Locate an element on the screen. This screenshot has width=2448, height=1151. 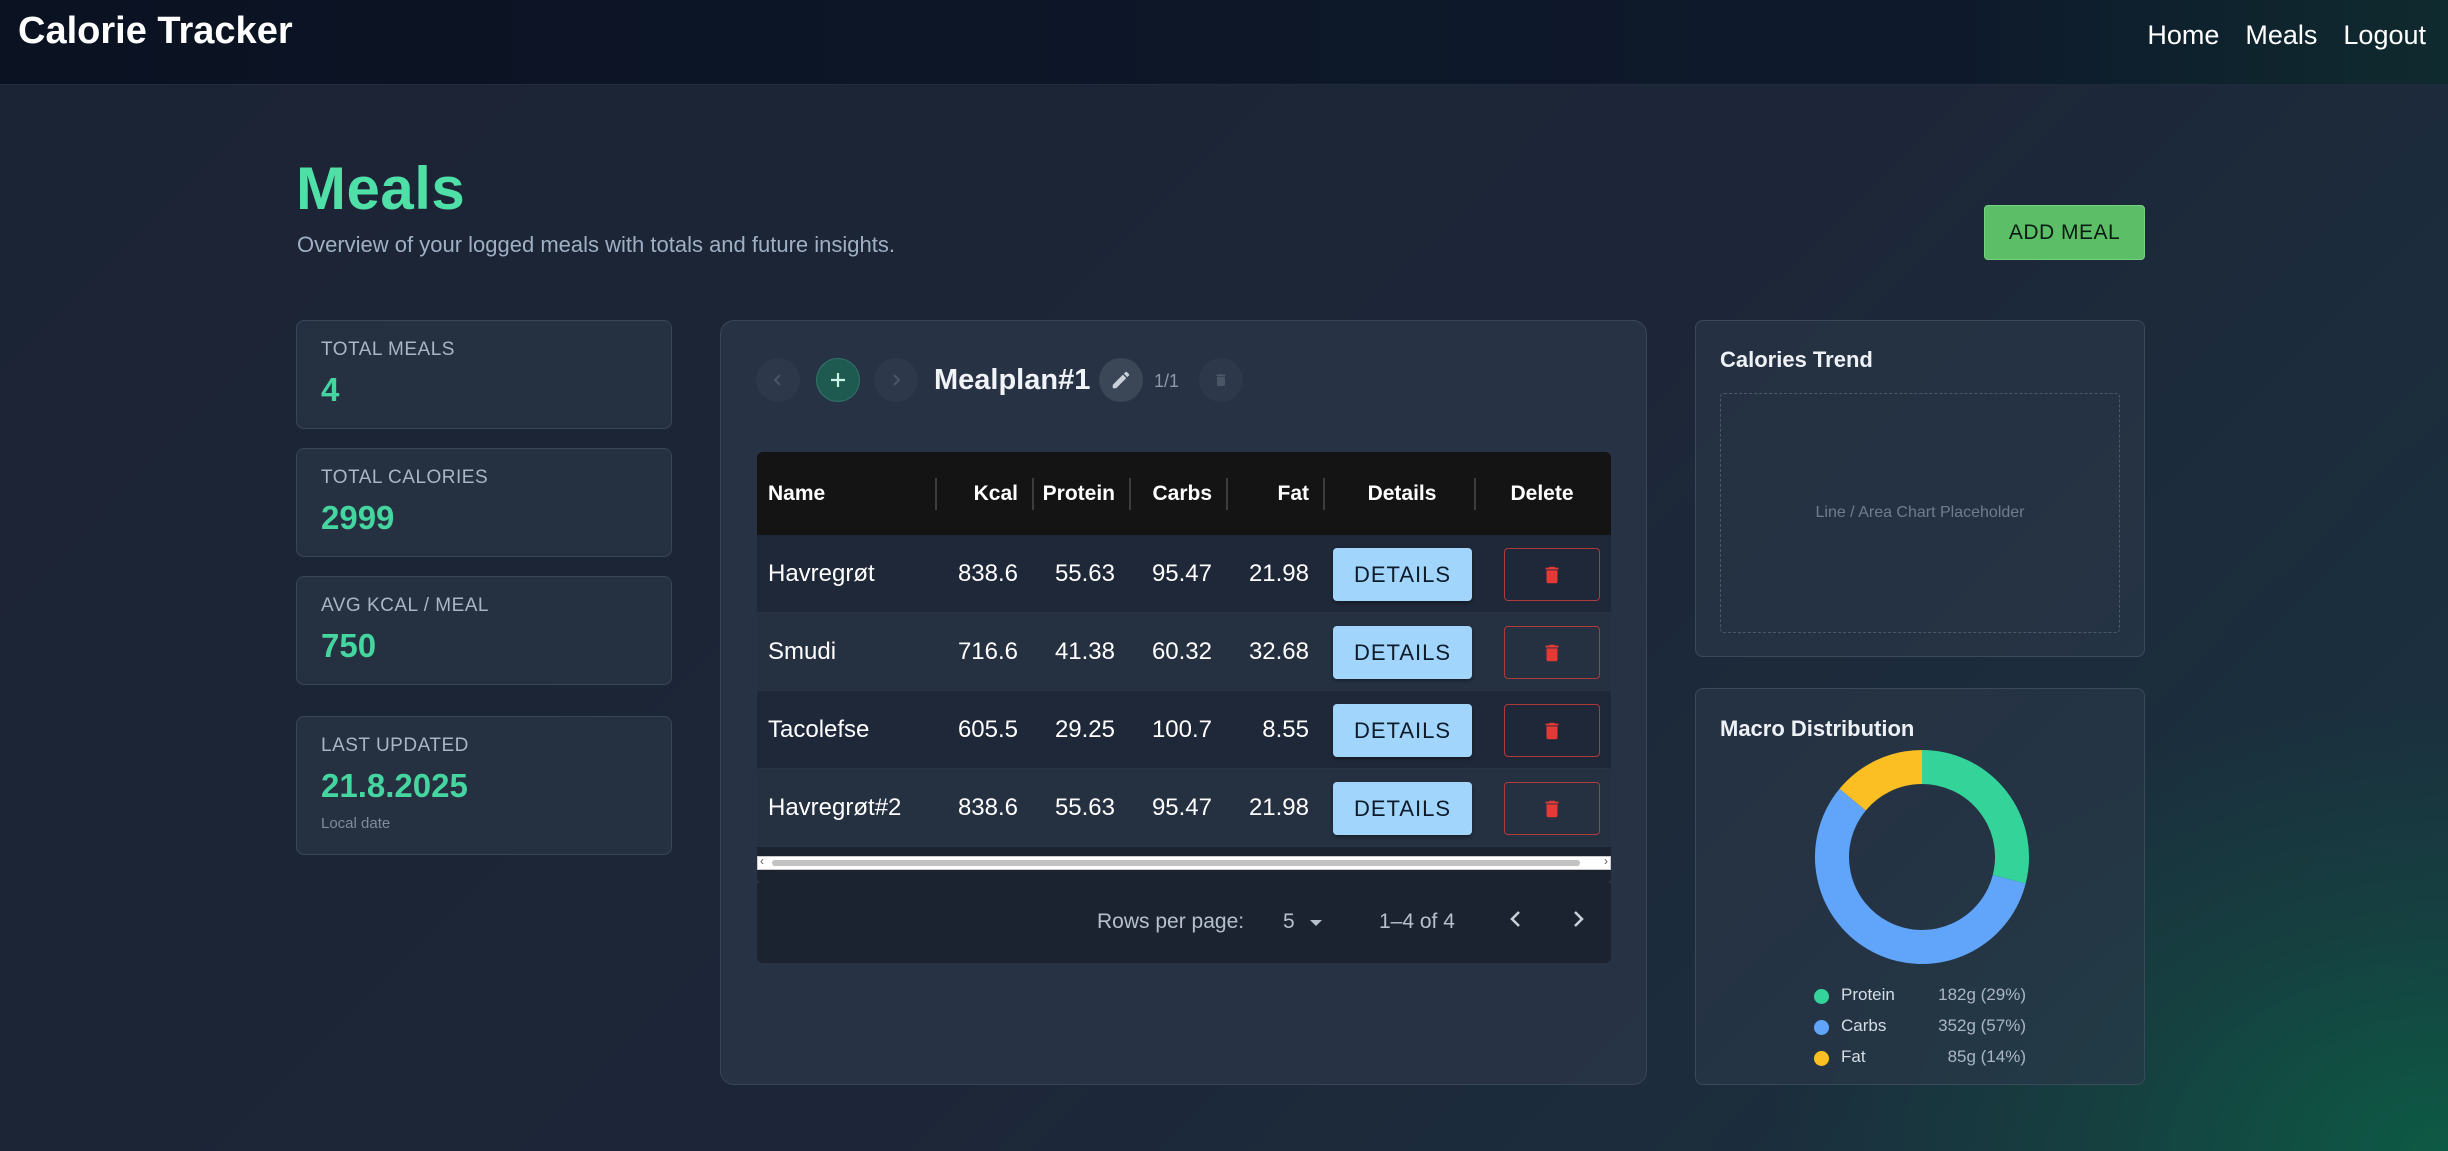
column-header-kcal: Kcal is located at coordinates (978, 493).